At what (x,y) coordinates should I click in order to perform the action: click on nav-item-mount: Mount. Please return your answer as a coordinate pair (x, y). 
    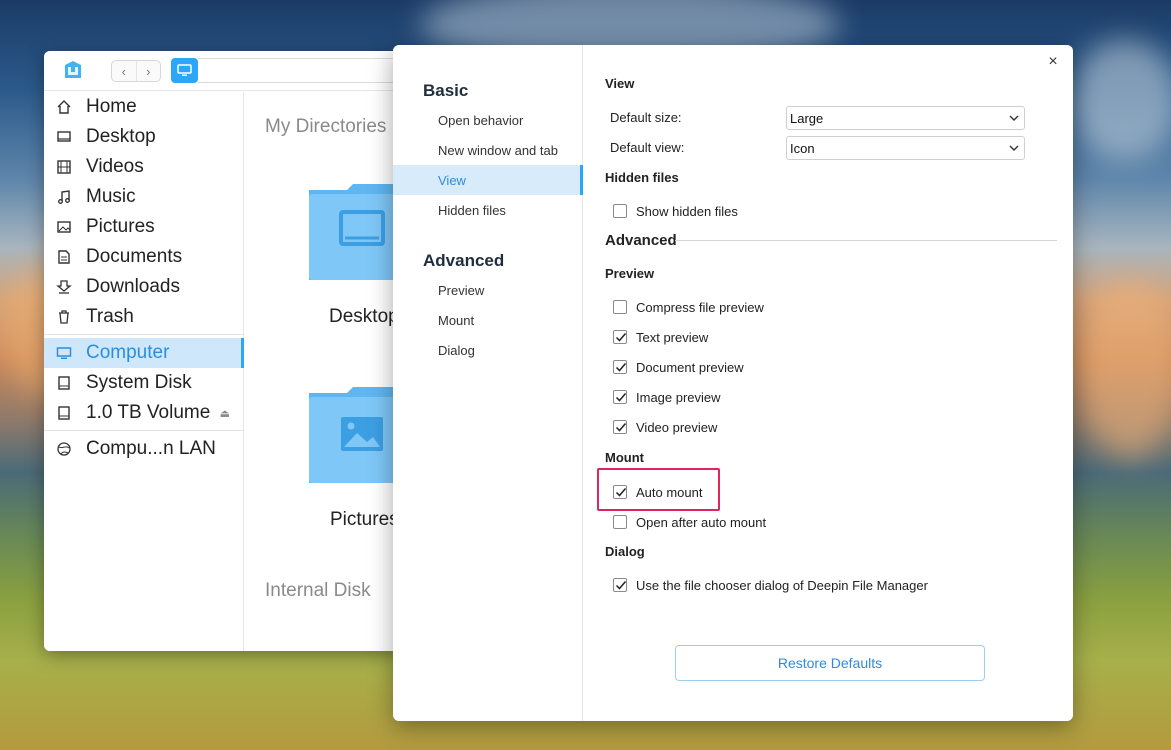
    Looking at the image, I should click on (488, 320).